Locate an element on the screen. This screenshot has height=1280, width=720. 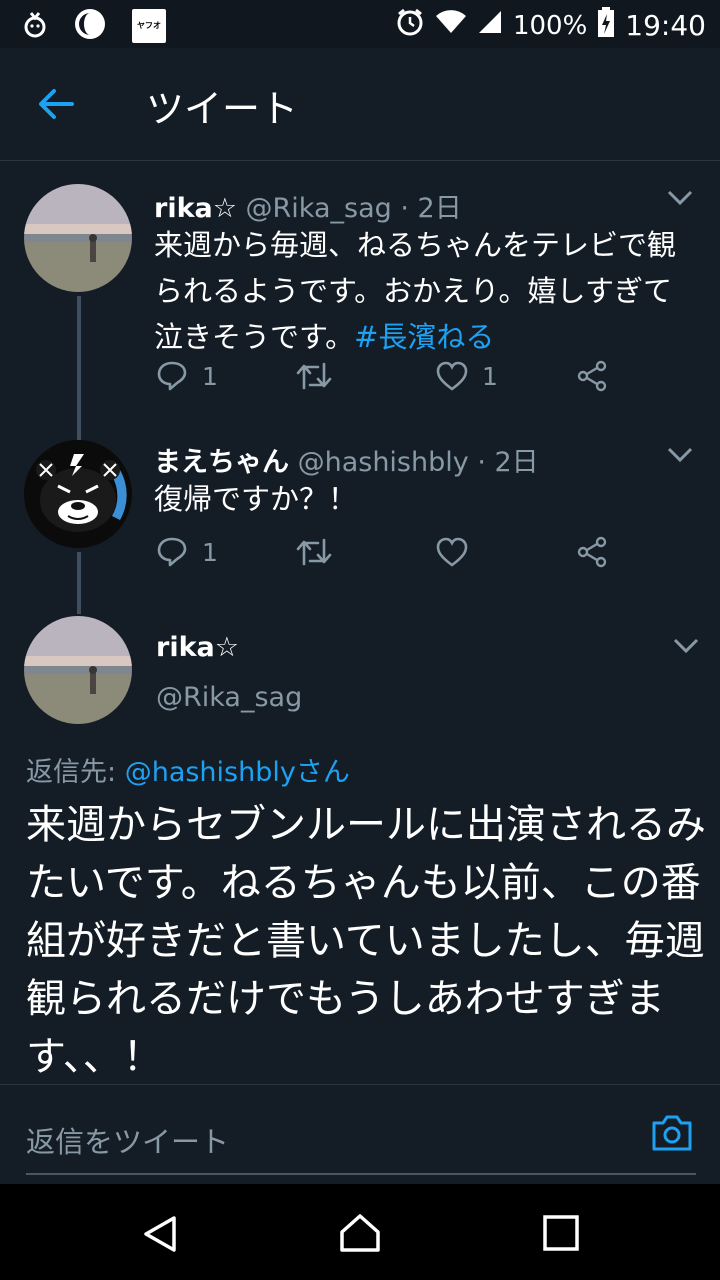
yahuoku-app-icon: ヤフオク! is located at coordinates (149, 26).